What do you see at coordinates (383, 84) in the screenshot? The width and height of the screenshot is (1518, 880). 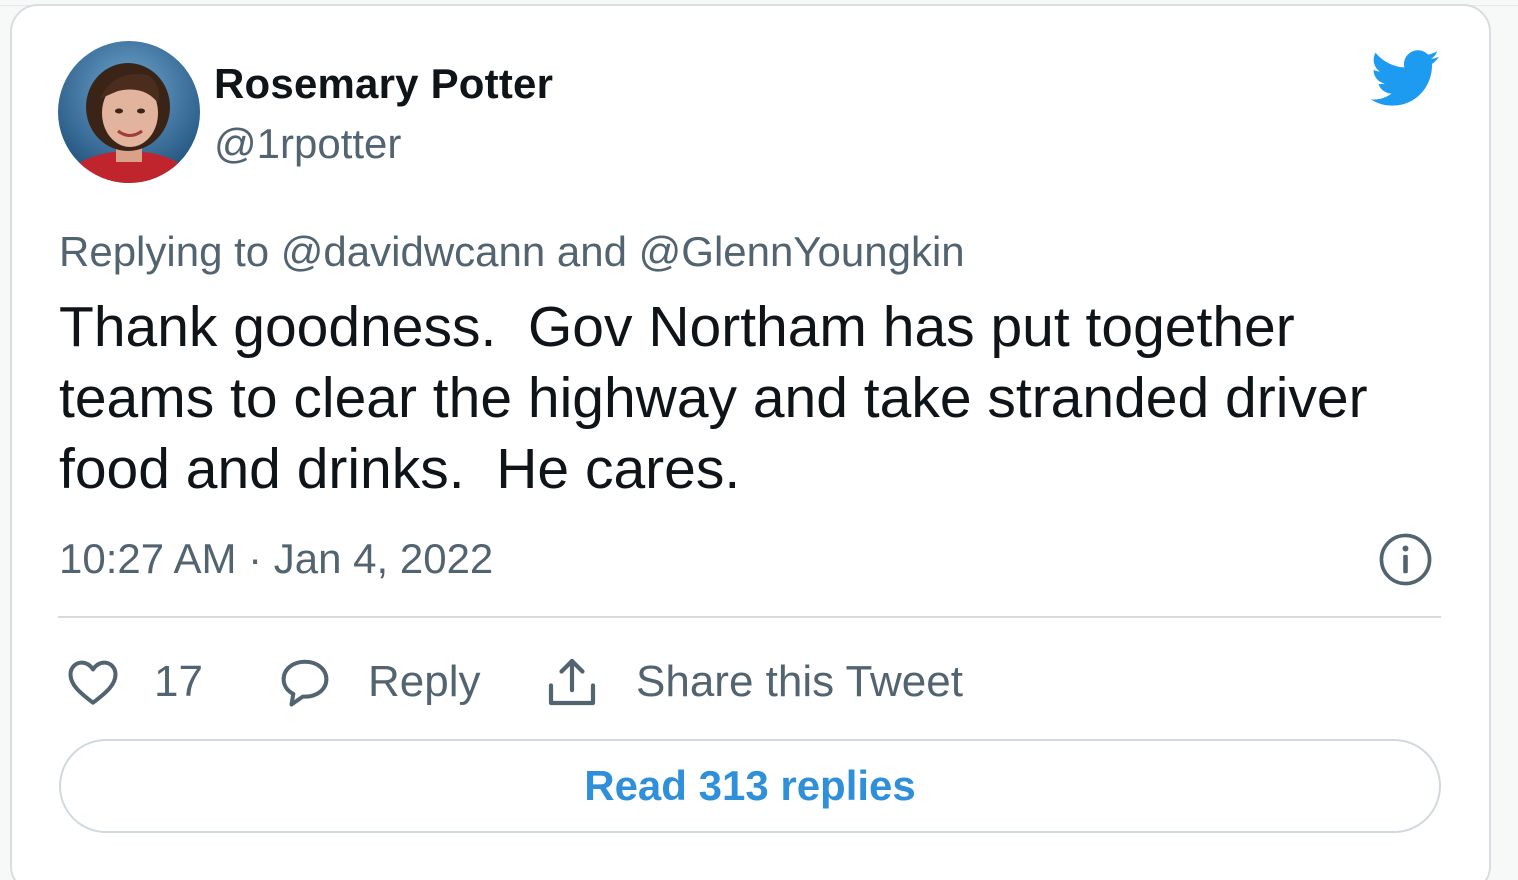 I see `author-name: Rosemary Potter` at bounding box center [383, 84].